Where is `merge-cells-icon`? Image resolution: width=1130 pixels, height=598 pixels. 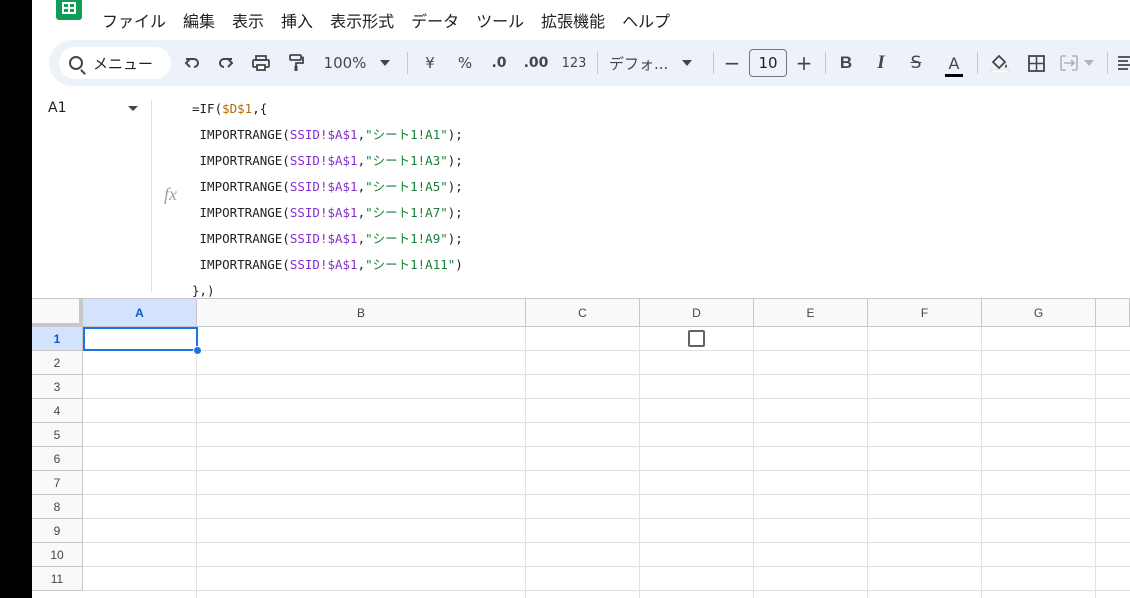 merge-cells-icon is located at coordinates (1069, 63).